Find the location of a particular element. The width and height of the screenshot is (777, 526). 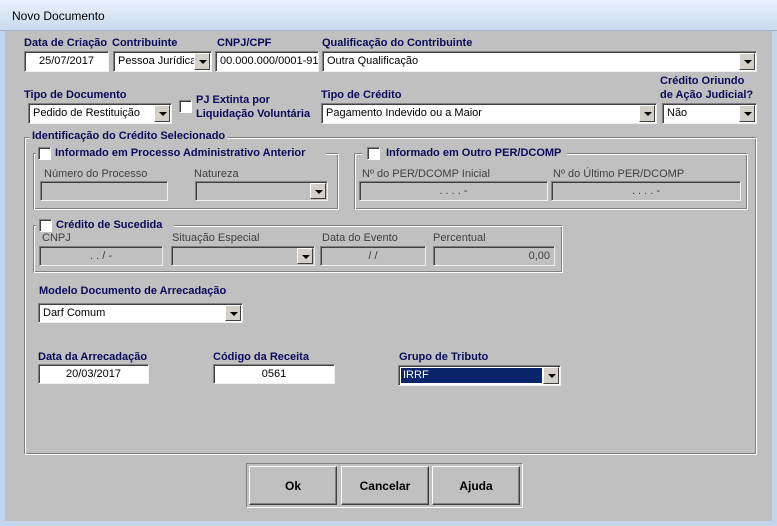

data-criacao-label: Data de Criação is located at coordinates (66, 43).